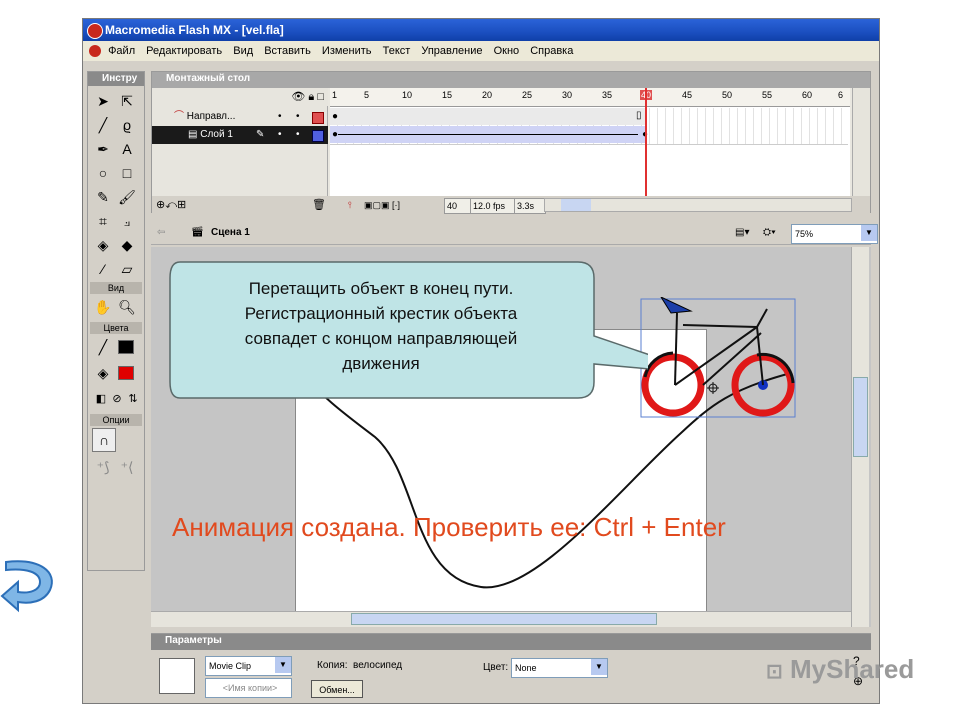 This screenshot has width=960, height=720. Describe the element at coordinates (298, 97) in the screenshot. I see `eye-icon: 👁︎` at that location.